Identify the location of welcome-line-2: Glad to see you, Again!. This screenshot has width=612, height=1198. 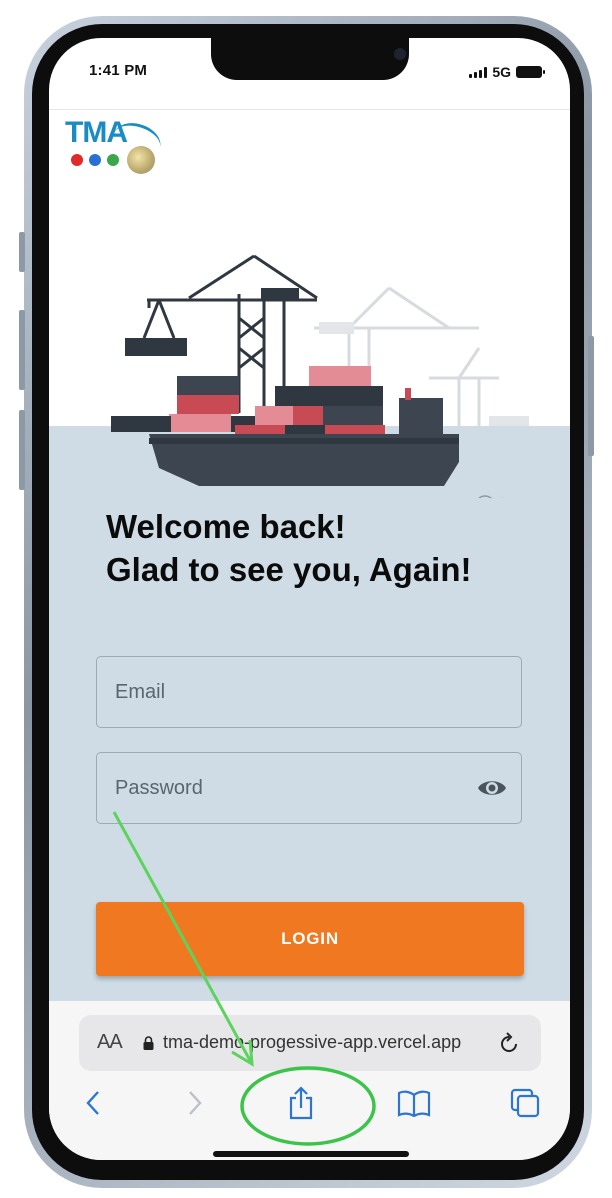
(289, 569).